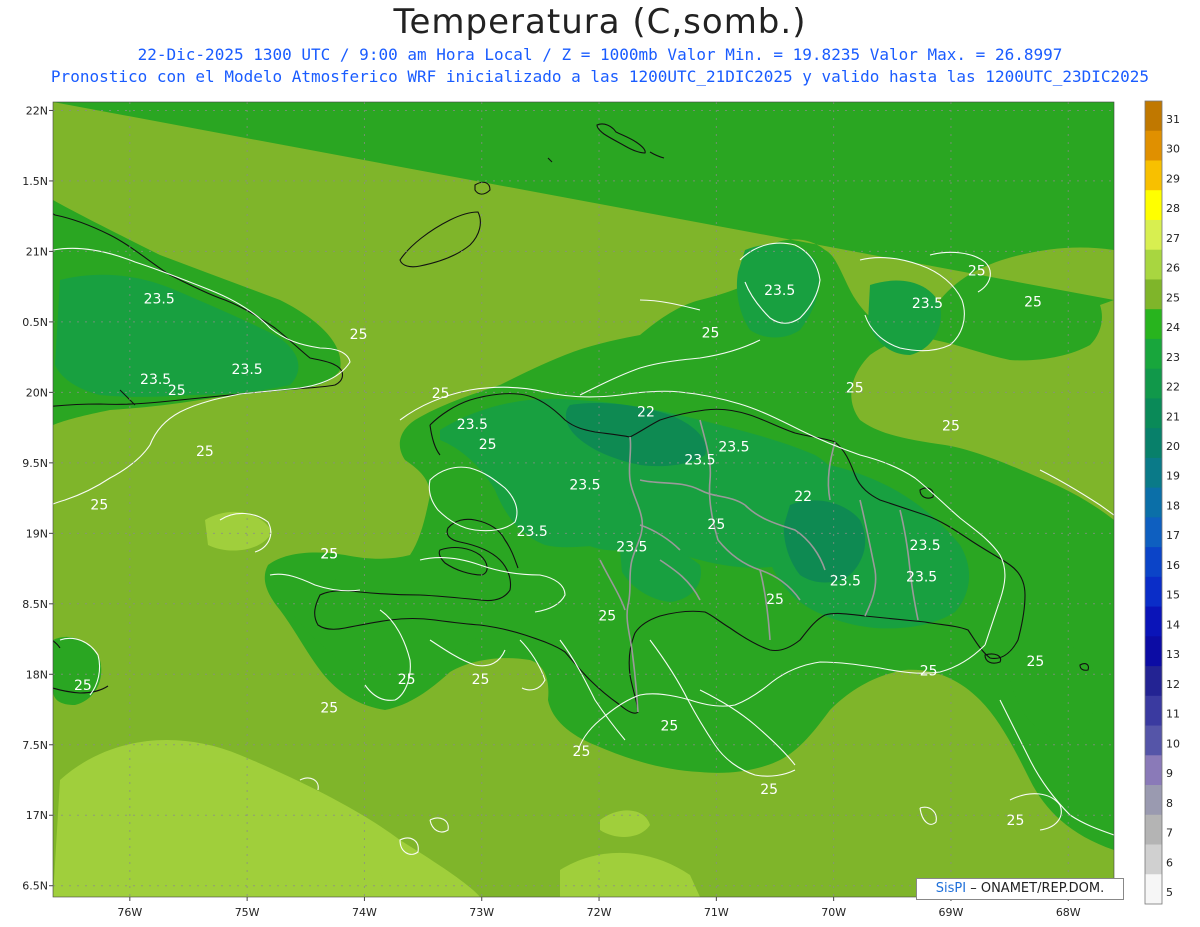 The height and width of the screenshot is (927, 1200). Describe the element at coordinates (364, 912) in the screenshot. I see `lon-label: 74W` at that location.